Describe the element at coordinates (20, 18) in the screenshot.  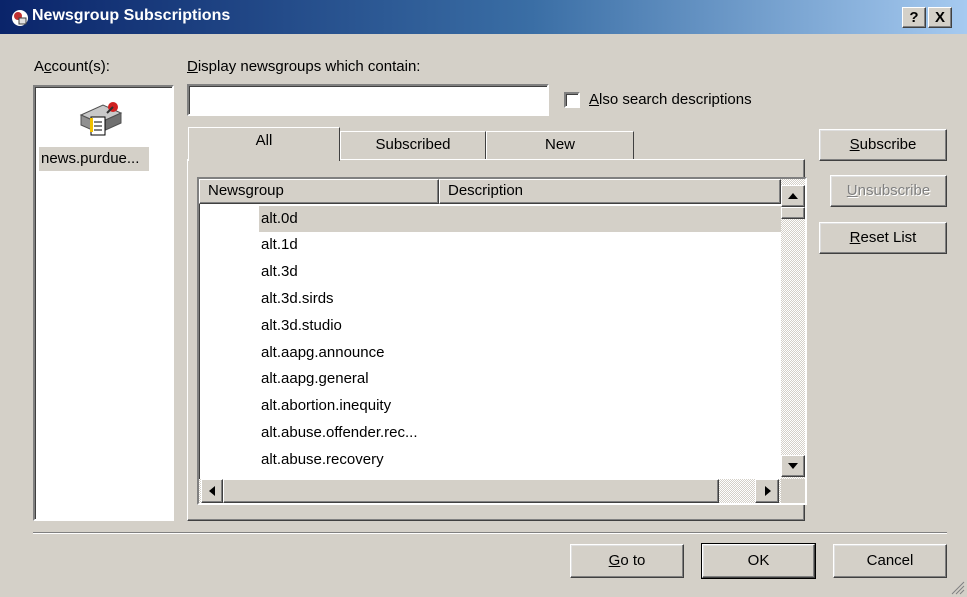
I see `newsgroup-app-icon` at that location.